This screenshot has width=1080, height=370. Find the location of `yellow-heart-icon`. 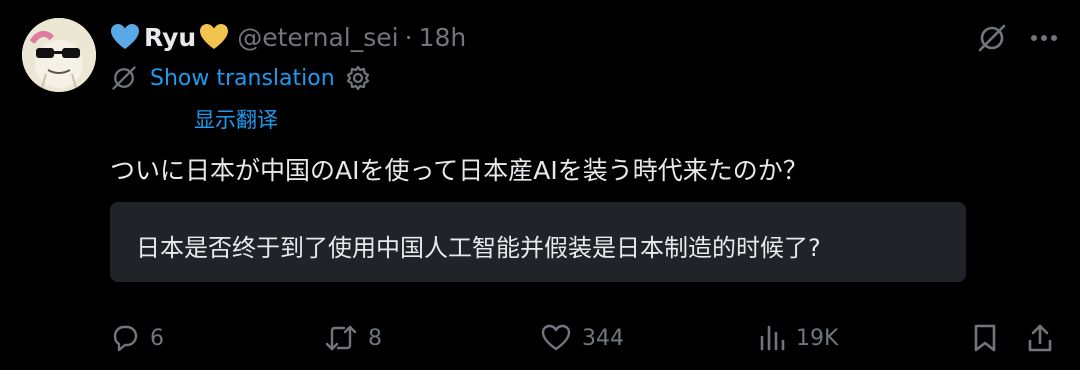

yellow-heart-icon is located at coordinates (214, 37).